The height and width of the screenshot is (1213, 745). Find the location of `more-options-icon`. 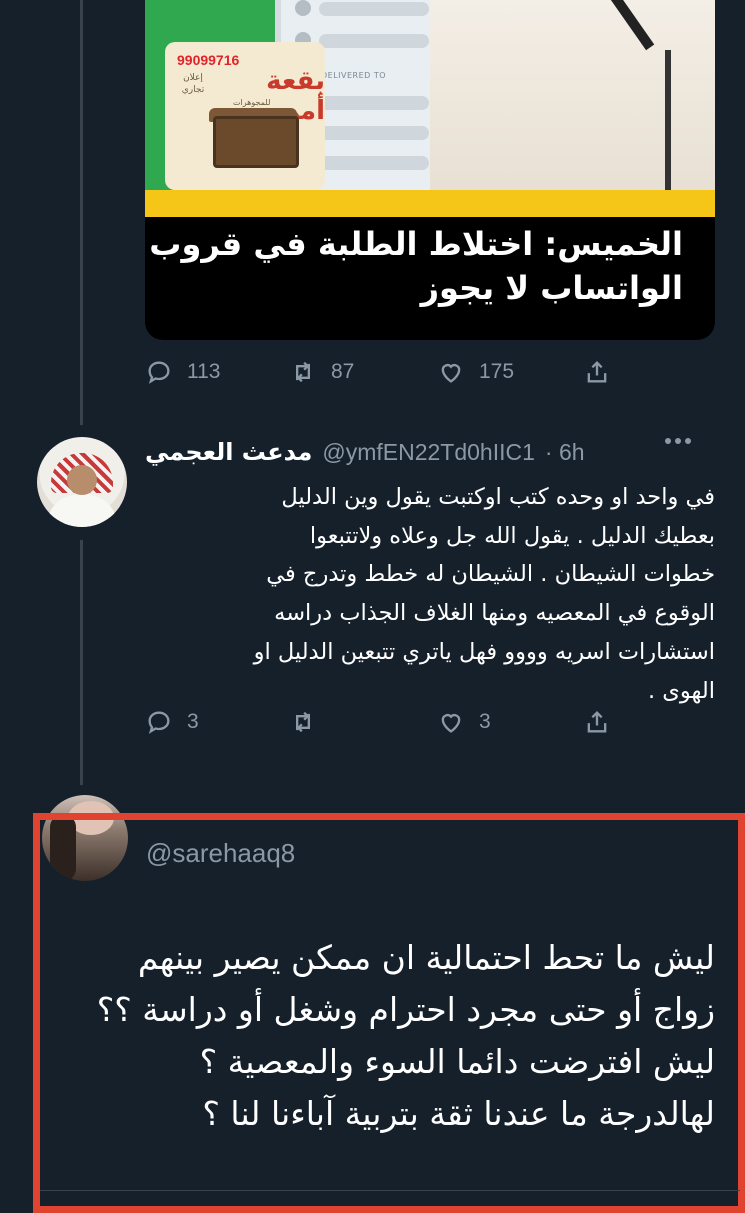

more-options-icon is located at coordinates (682, 441).